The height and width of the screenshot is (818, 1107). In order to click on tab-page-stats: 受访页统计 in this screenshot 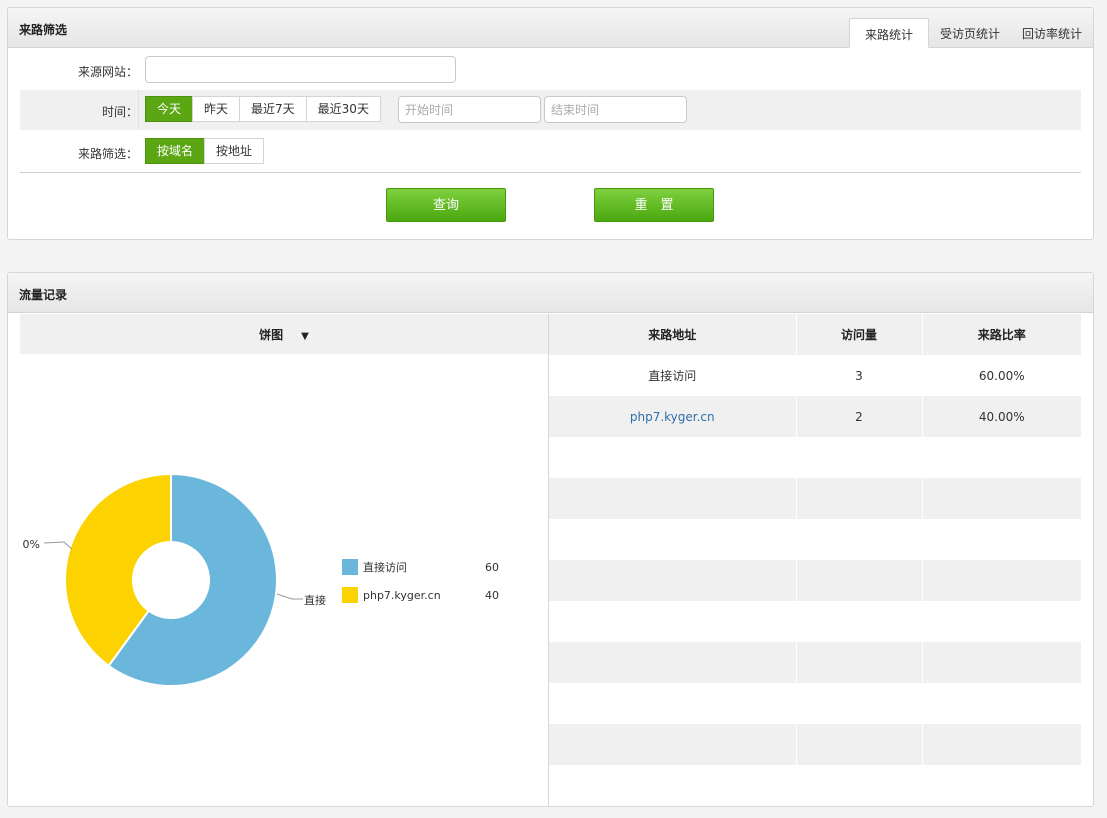, I will do `click(970, 33)`.